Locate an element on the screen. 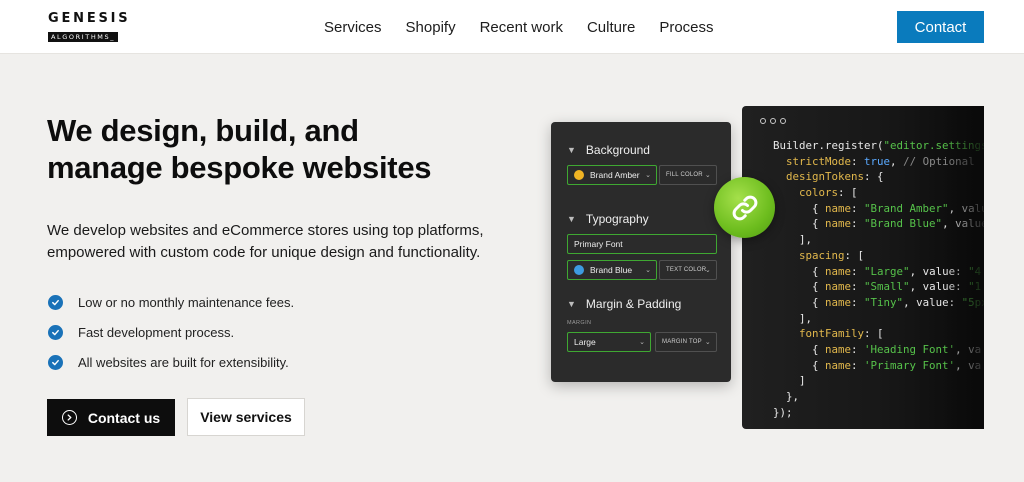 This screenshot has height=482, width=1024. fill-color-select: FILL COLOR ⌄ is located at coordinates (688, 175).